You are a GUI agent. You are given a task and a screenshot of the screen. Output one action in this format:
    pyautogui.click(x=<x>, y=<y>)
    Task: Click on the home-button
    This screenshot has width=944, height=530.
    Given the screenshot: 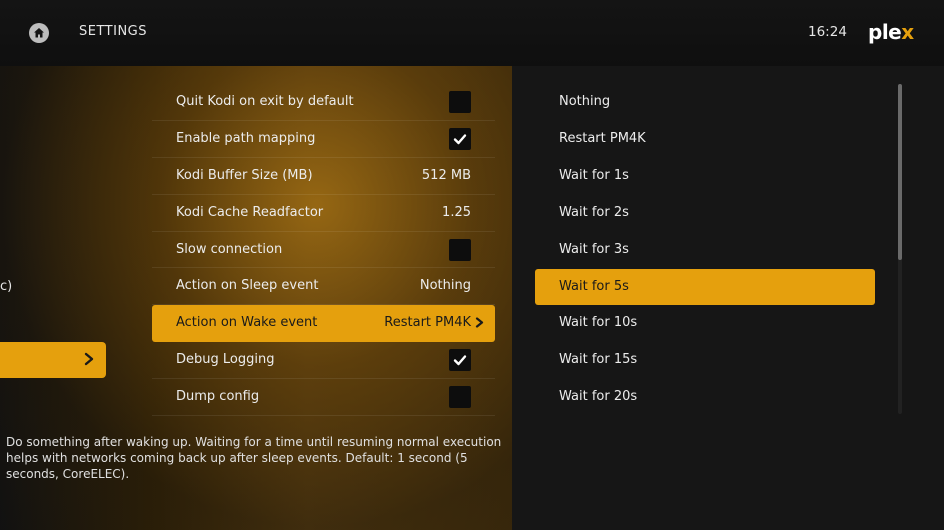 What is the action you would take?
    pyautogui.click(x=39, y=33)
    